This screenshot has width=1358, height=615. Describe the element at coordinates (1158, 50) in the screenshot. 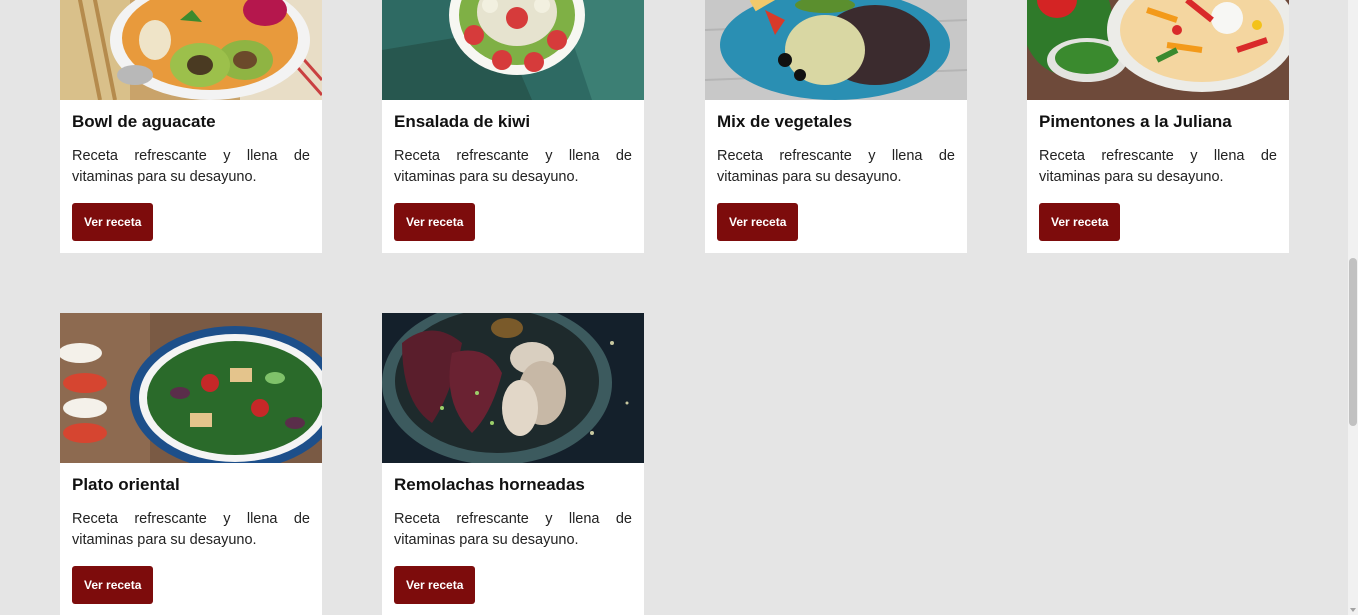

I see `peppers-julienne-photo` at that location.